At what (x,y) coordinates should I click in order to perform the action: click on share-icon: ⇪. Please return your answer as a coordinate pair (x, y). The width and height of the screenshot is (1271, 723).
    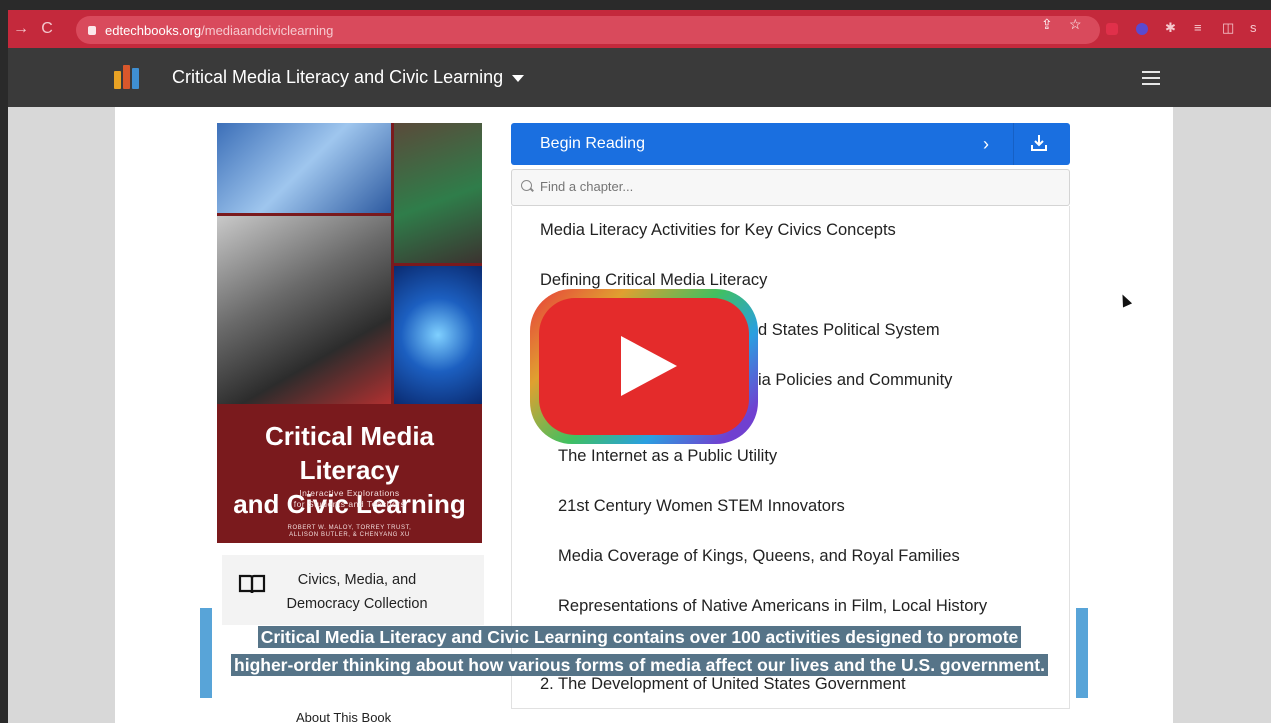
    Looking at the image, I should click on (1047, 24).